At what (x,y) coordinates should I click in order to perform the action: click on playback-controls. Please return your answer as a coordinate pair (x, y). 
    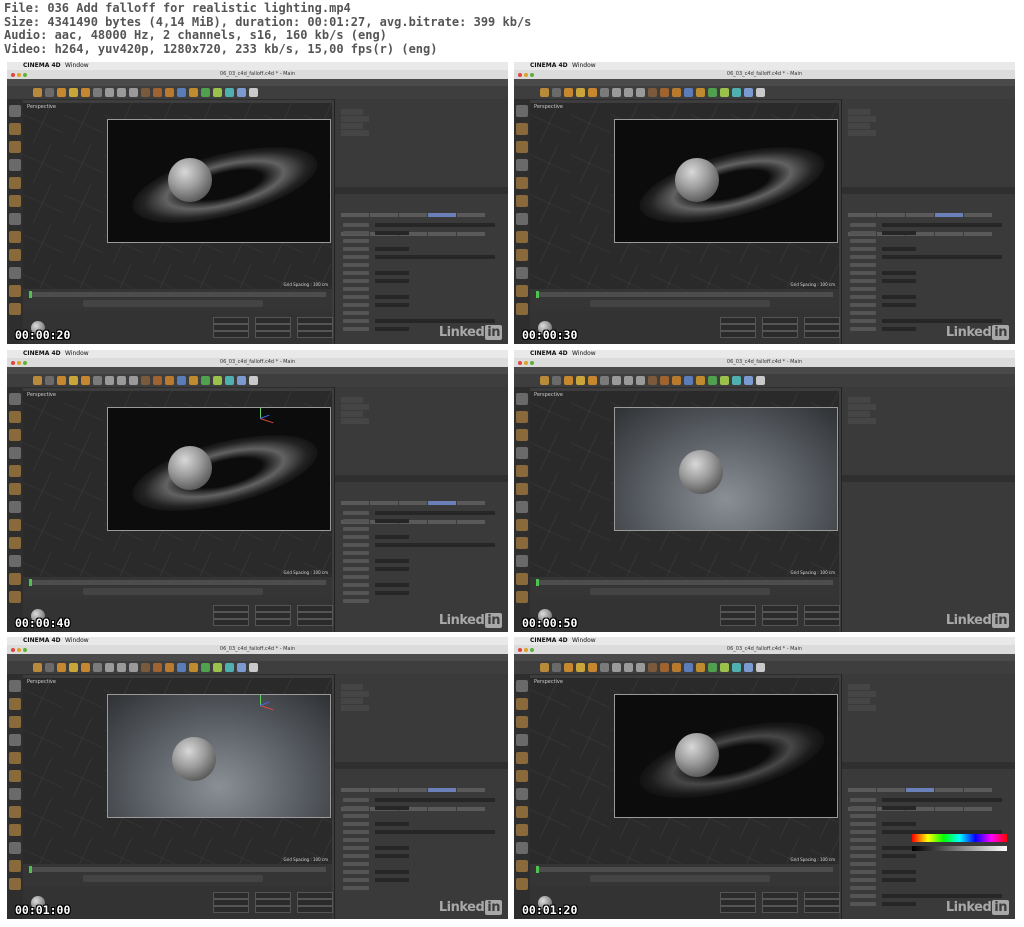
    Looking at the image, I should click on (173, 303).